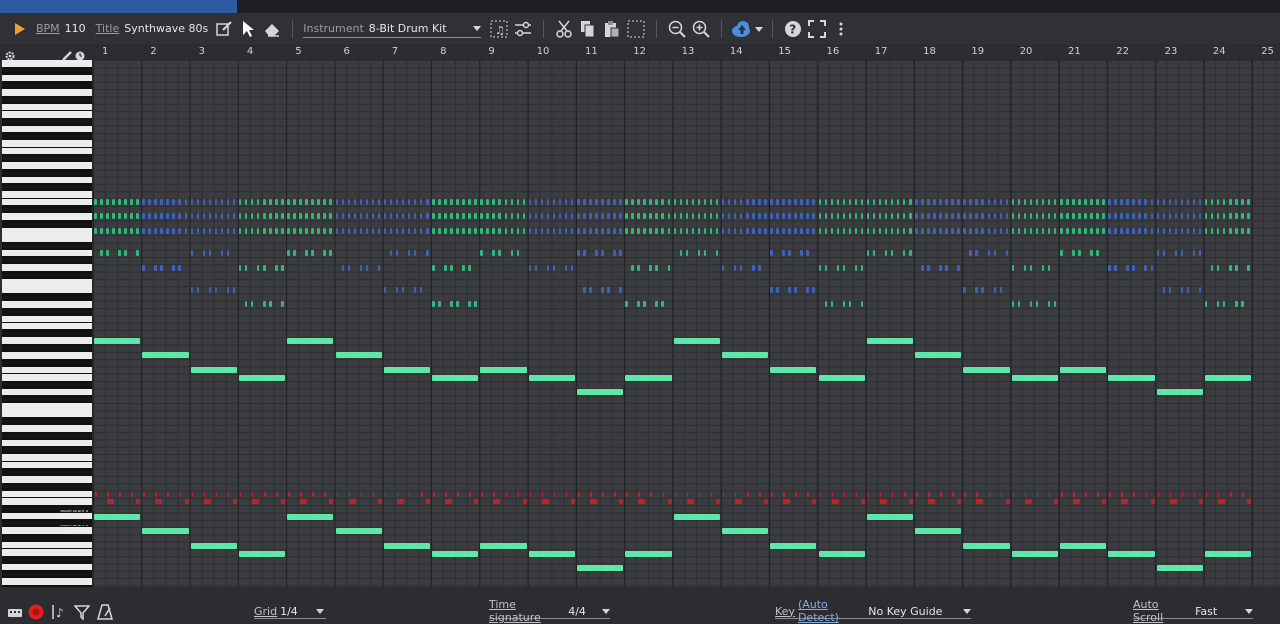  Describe the element at coordinates (166, 28) in the screenshot. I see `title-value: Synthwave 80s` at that location.